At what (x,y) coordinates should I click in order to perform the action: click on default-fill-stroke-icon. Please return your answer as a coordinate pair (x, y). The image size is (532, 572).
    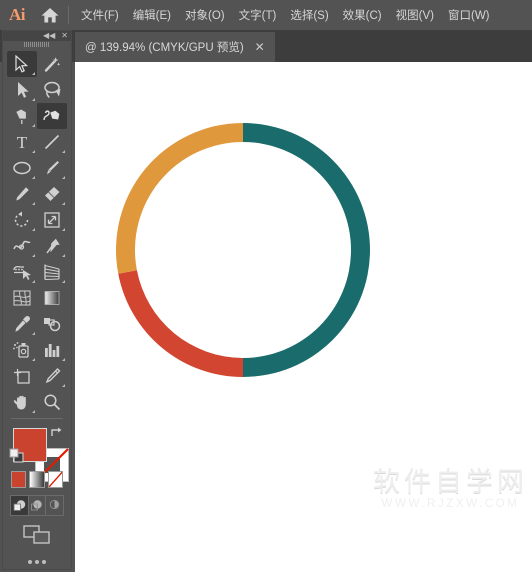
    Looking at the image, I should click on (17, 456).